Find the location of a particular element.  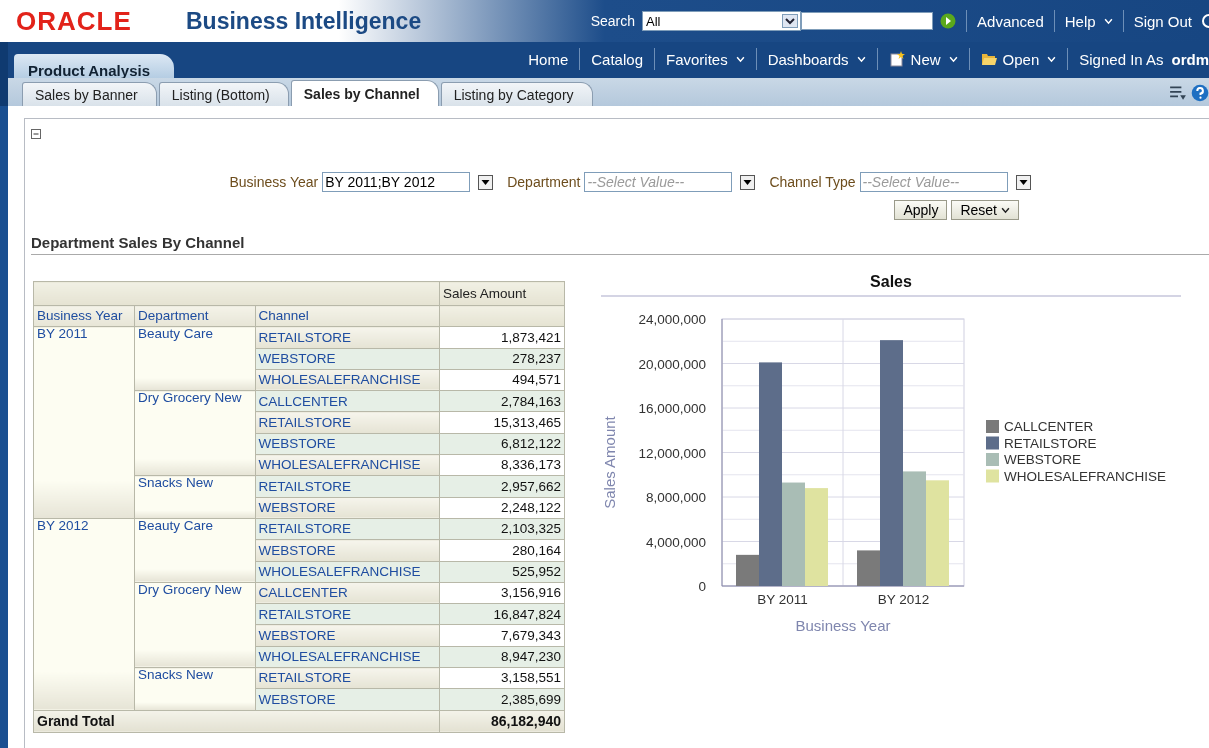

dashboard-tab: Product Analysis is located at coordinates (94, 66).